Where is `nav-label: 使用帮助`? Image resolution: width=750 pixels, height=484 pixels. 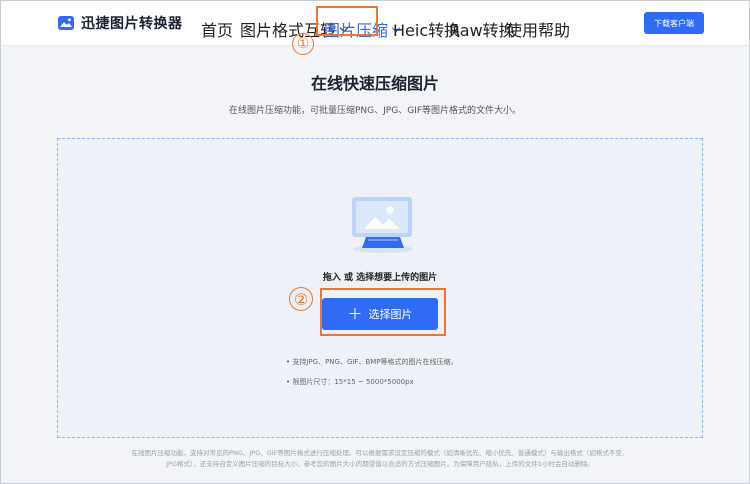
nav-label: 使用帮助 is located at coordinates (538, 30).